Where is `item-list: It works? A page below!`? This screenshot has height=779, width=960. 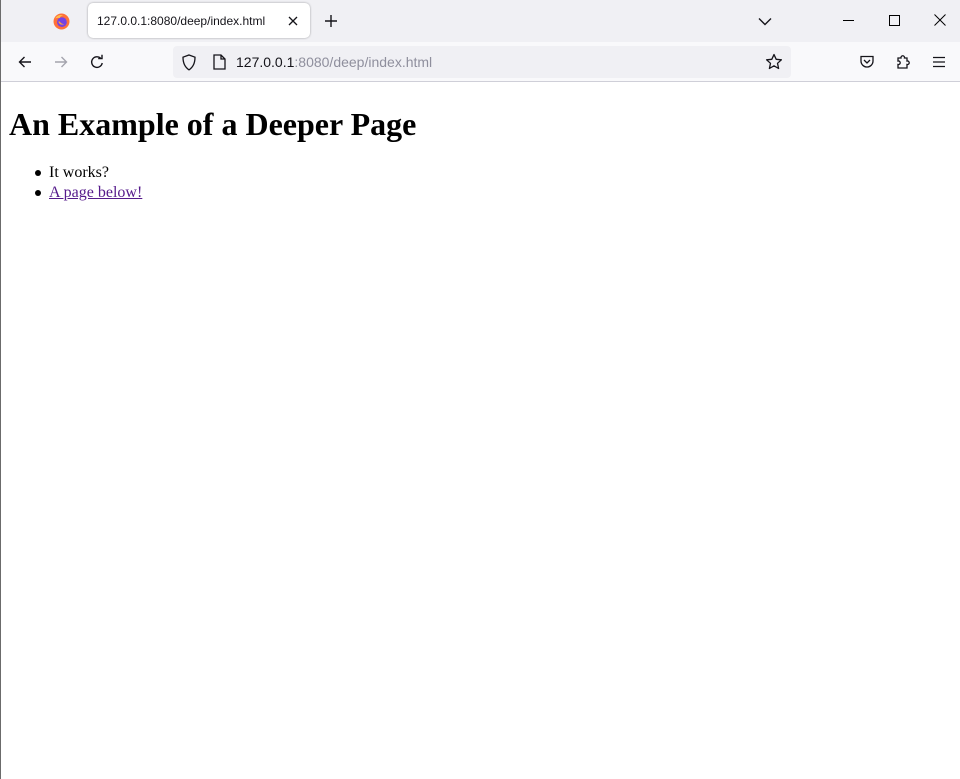 item-list: It works? A page below! is located at coordinates (75, 183).